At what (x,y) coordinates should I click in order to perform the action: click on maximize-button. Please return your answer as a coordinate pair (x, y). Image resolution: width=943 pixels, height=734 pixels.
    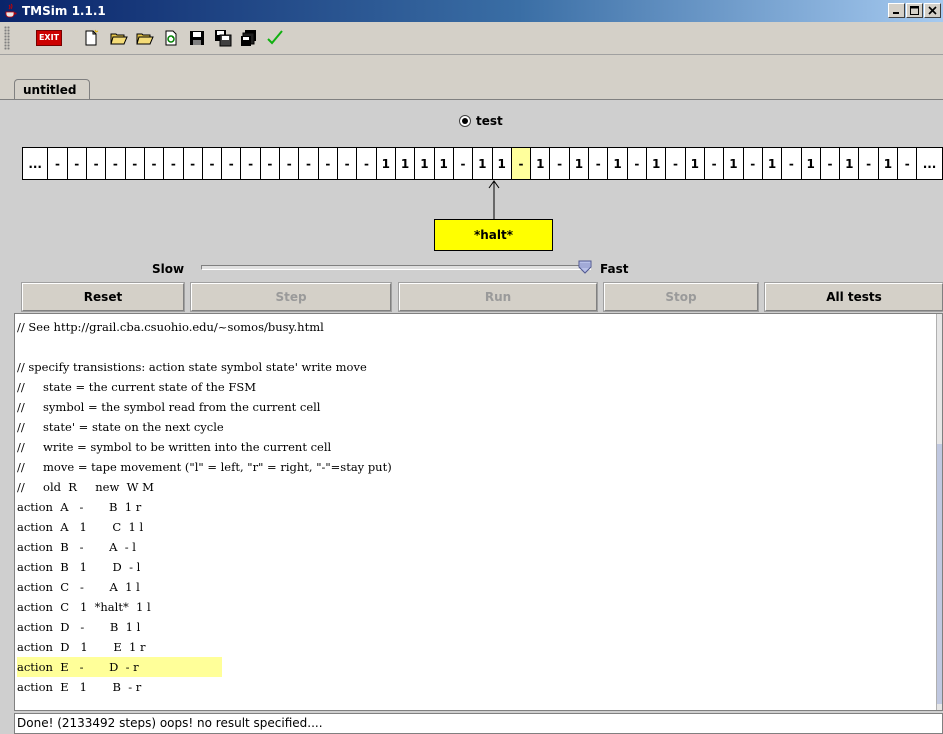
    Looking at the image, I should click on (914, 10).